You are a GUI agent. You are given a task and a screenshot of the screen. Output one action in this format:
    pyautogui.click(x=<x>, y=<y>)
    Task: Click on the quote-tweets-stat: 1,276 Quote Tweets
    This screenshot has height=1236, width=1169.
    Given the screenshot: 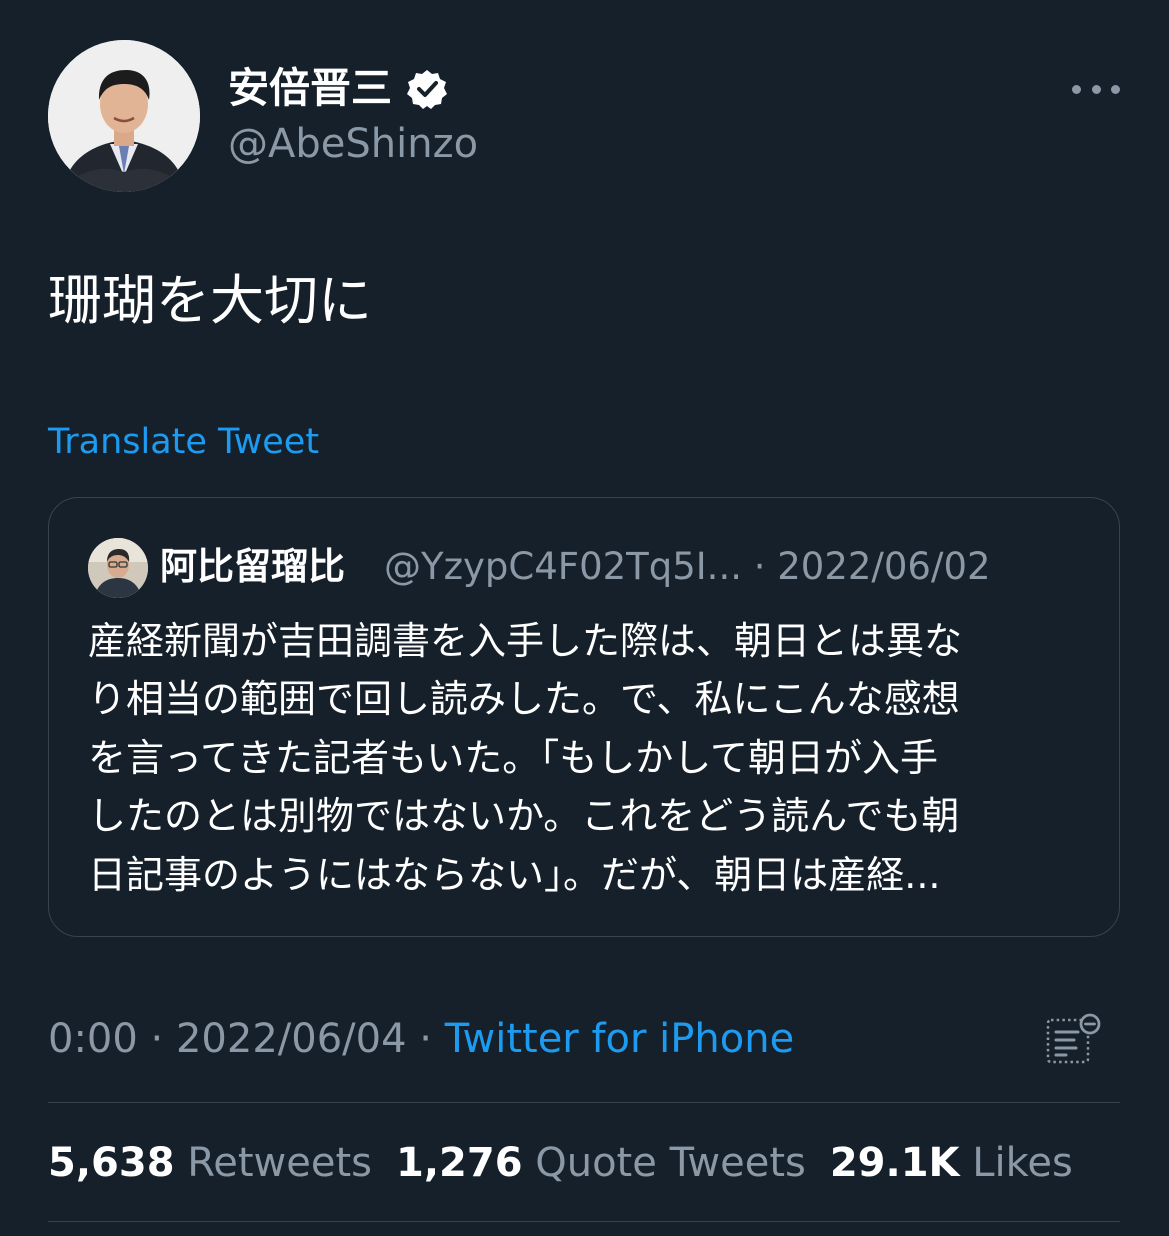 What is the action you would take?
    pyautogui.click(x=601, y=1163)
    